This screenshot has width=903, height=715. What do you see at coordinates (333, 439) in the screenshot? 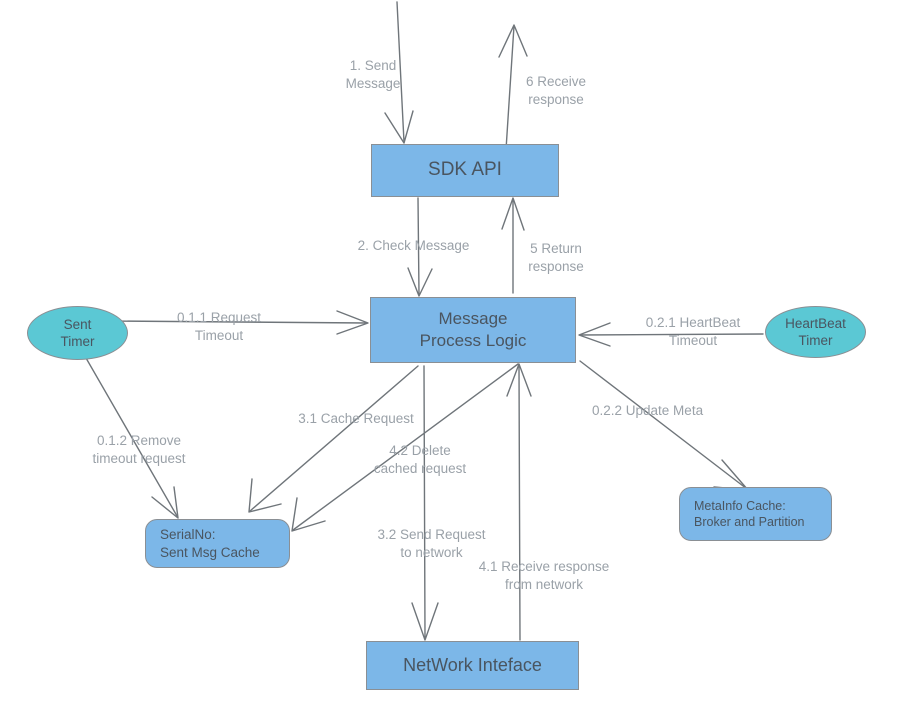
I see `edge-3-1-cache-request` at bounding box center [333, 439].